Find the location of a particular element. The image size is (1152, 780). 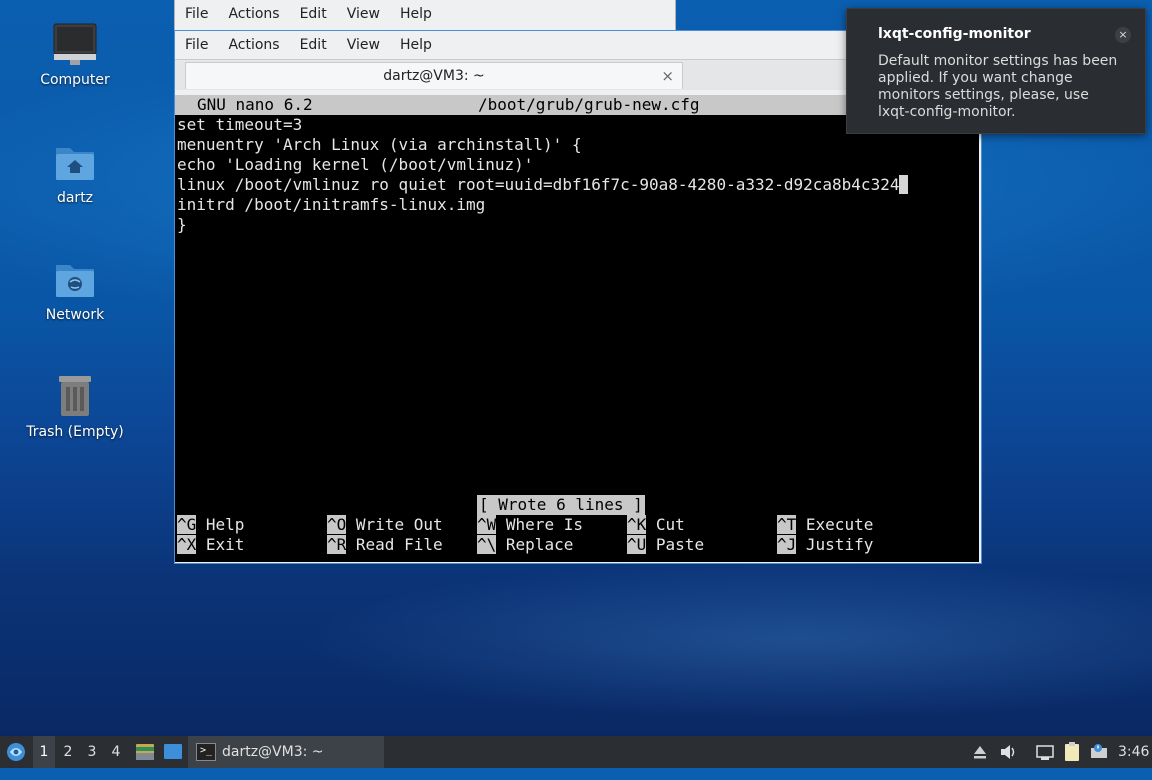

desktop-icon-computer: Computer is located at coordinates (75, 55).